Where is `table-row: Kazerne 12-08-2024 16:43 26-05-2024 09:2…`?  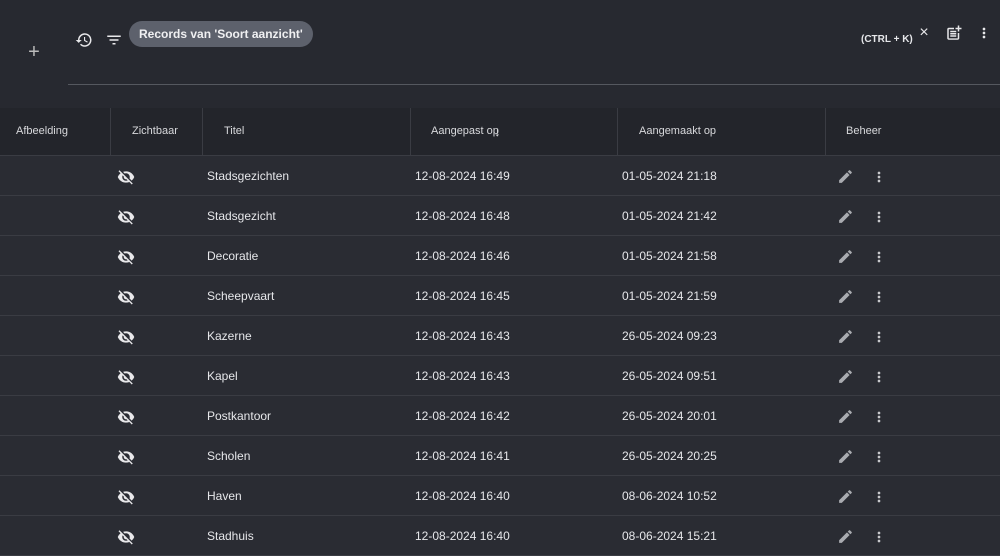 table-row: Kazerne 12-08-2024 16:43 26-05-2024 09:2… is located at coordinates (500, 336).